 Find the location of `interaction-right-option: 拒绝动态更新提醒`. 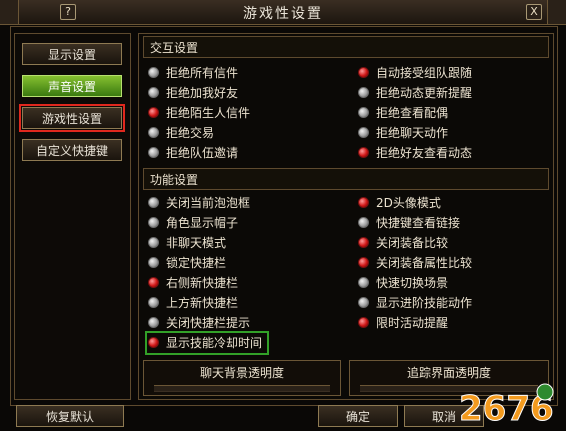

interaction-right-option: 拒绝动态更新提醒 is located at coordinates (415, 93).